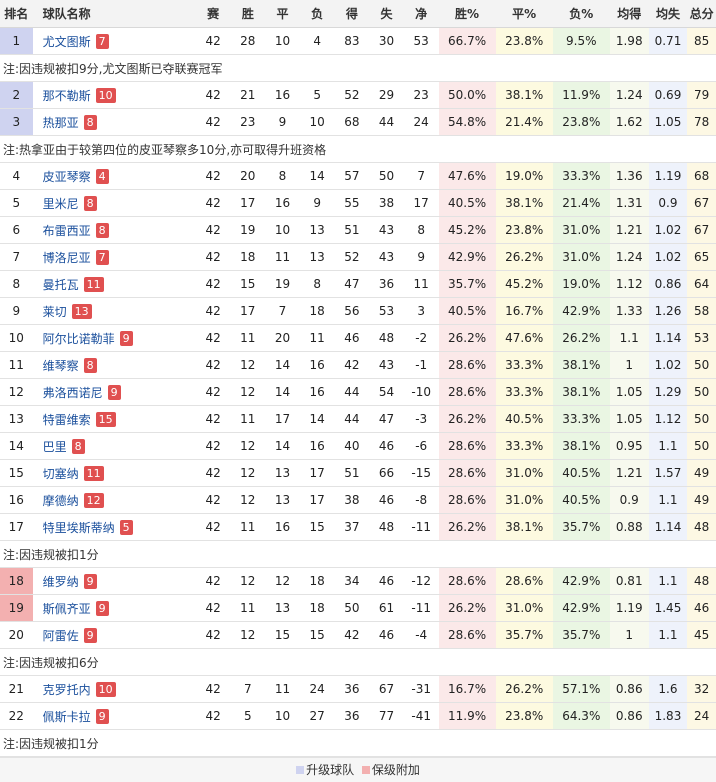 The height and width of the screenshot is (782, 716). What do you see at coordinates (248, 257) in the screenshot?
I see `won-cell: 18` at bounding box center [248, 257].